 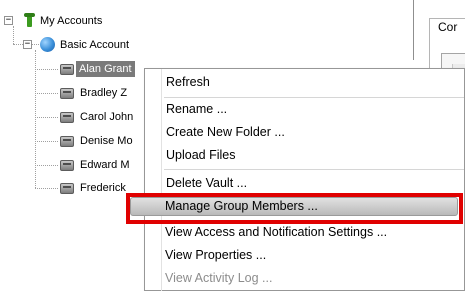 I want to click on tree-node-vault: Carol John, so click(x=106, y=117).